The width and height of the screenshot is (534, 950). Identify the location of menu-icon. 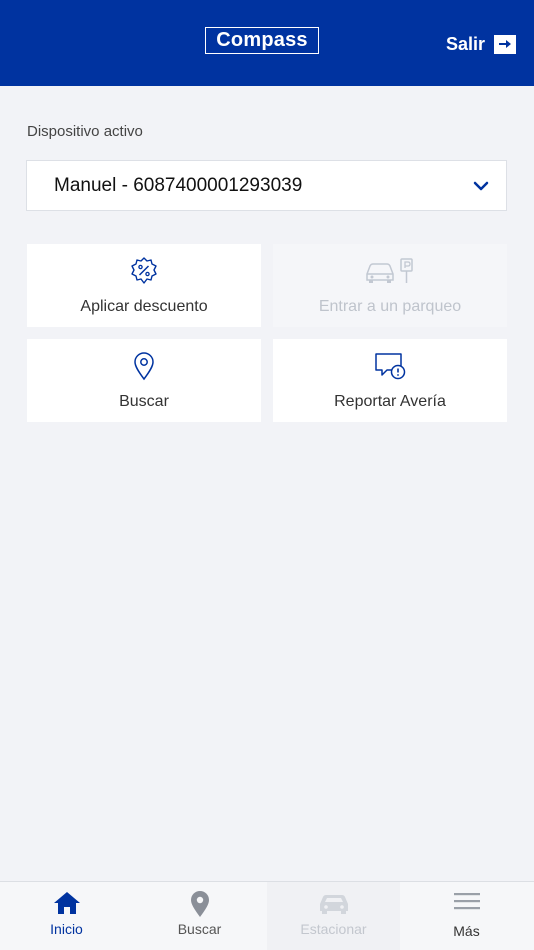
(466, 904).